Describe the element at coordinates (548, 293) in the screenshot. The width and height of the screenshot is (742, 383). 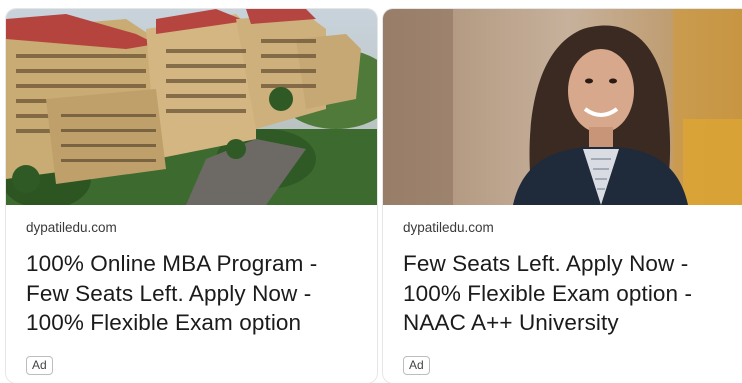
I see `headline-line: 100% Flexible Exam option -` at that location.